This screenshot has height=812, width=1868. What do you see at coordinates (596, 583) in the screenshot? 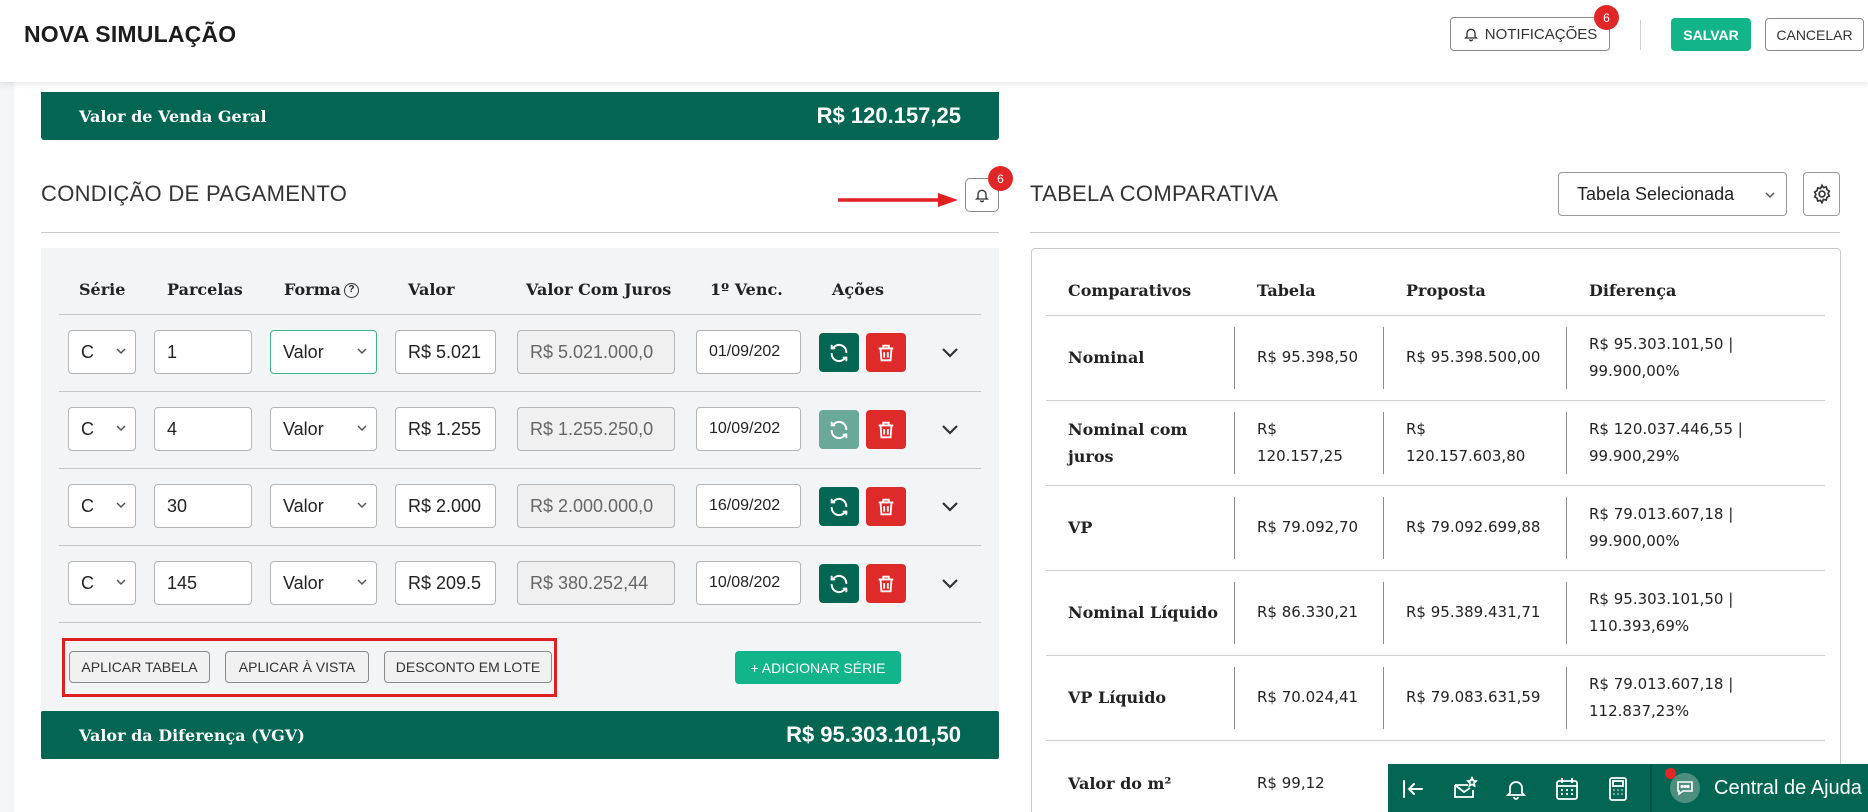
I see `valor-juros-field: R$ 380.252,44` at bounding box center [596, 583].